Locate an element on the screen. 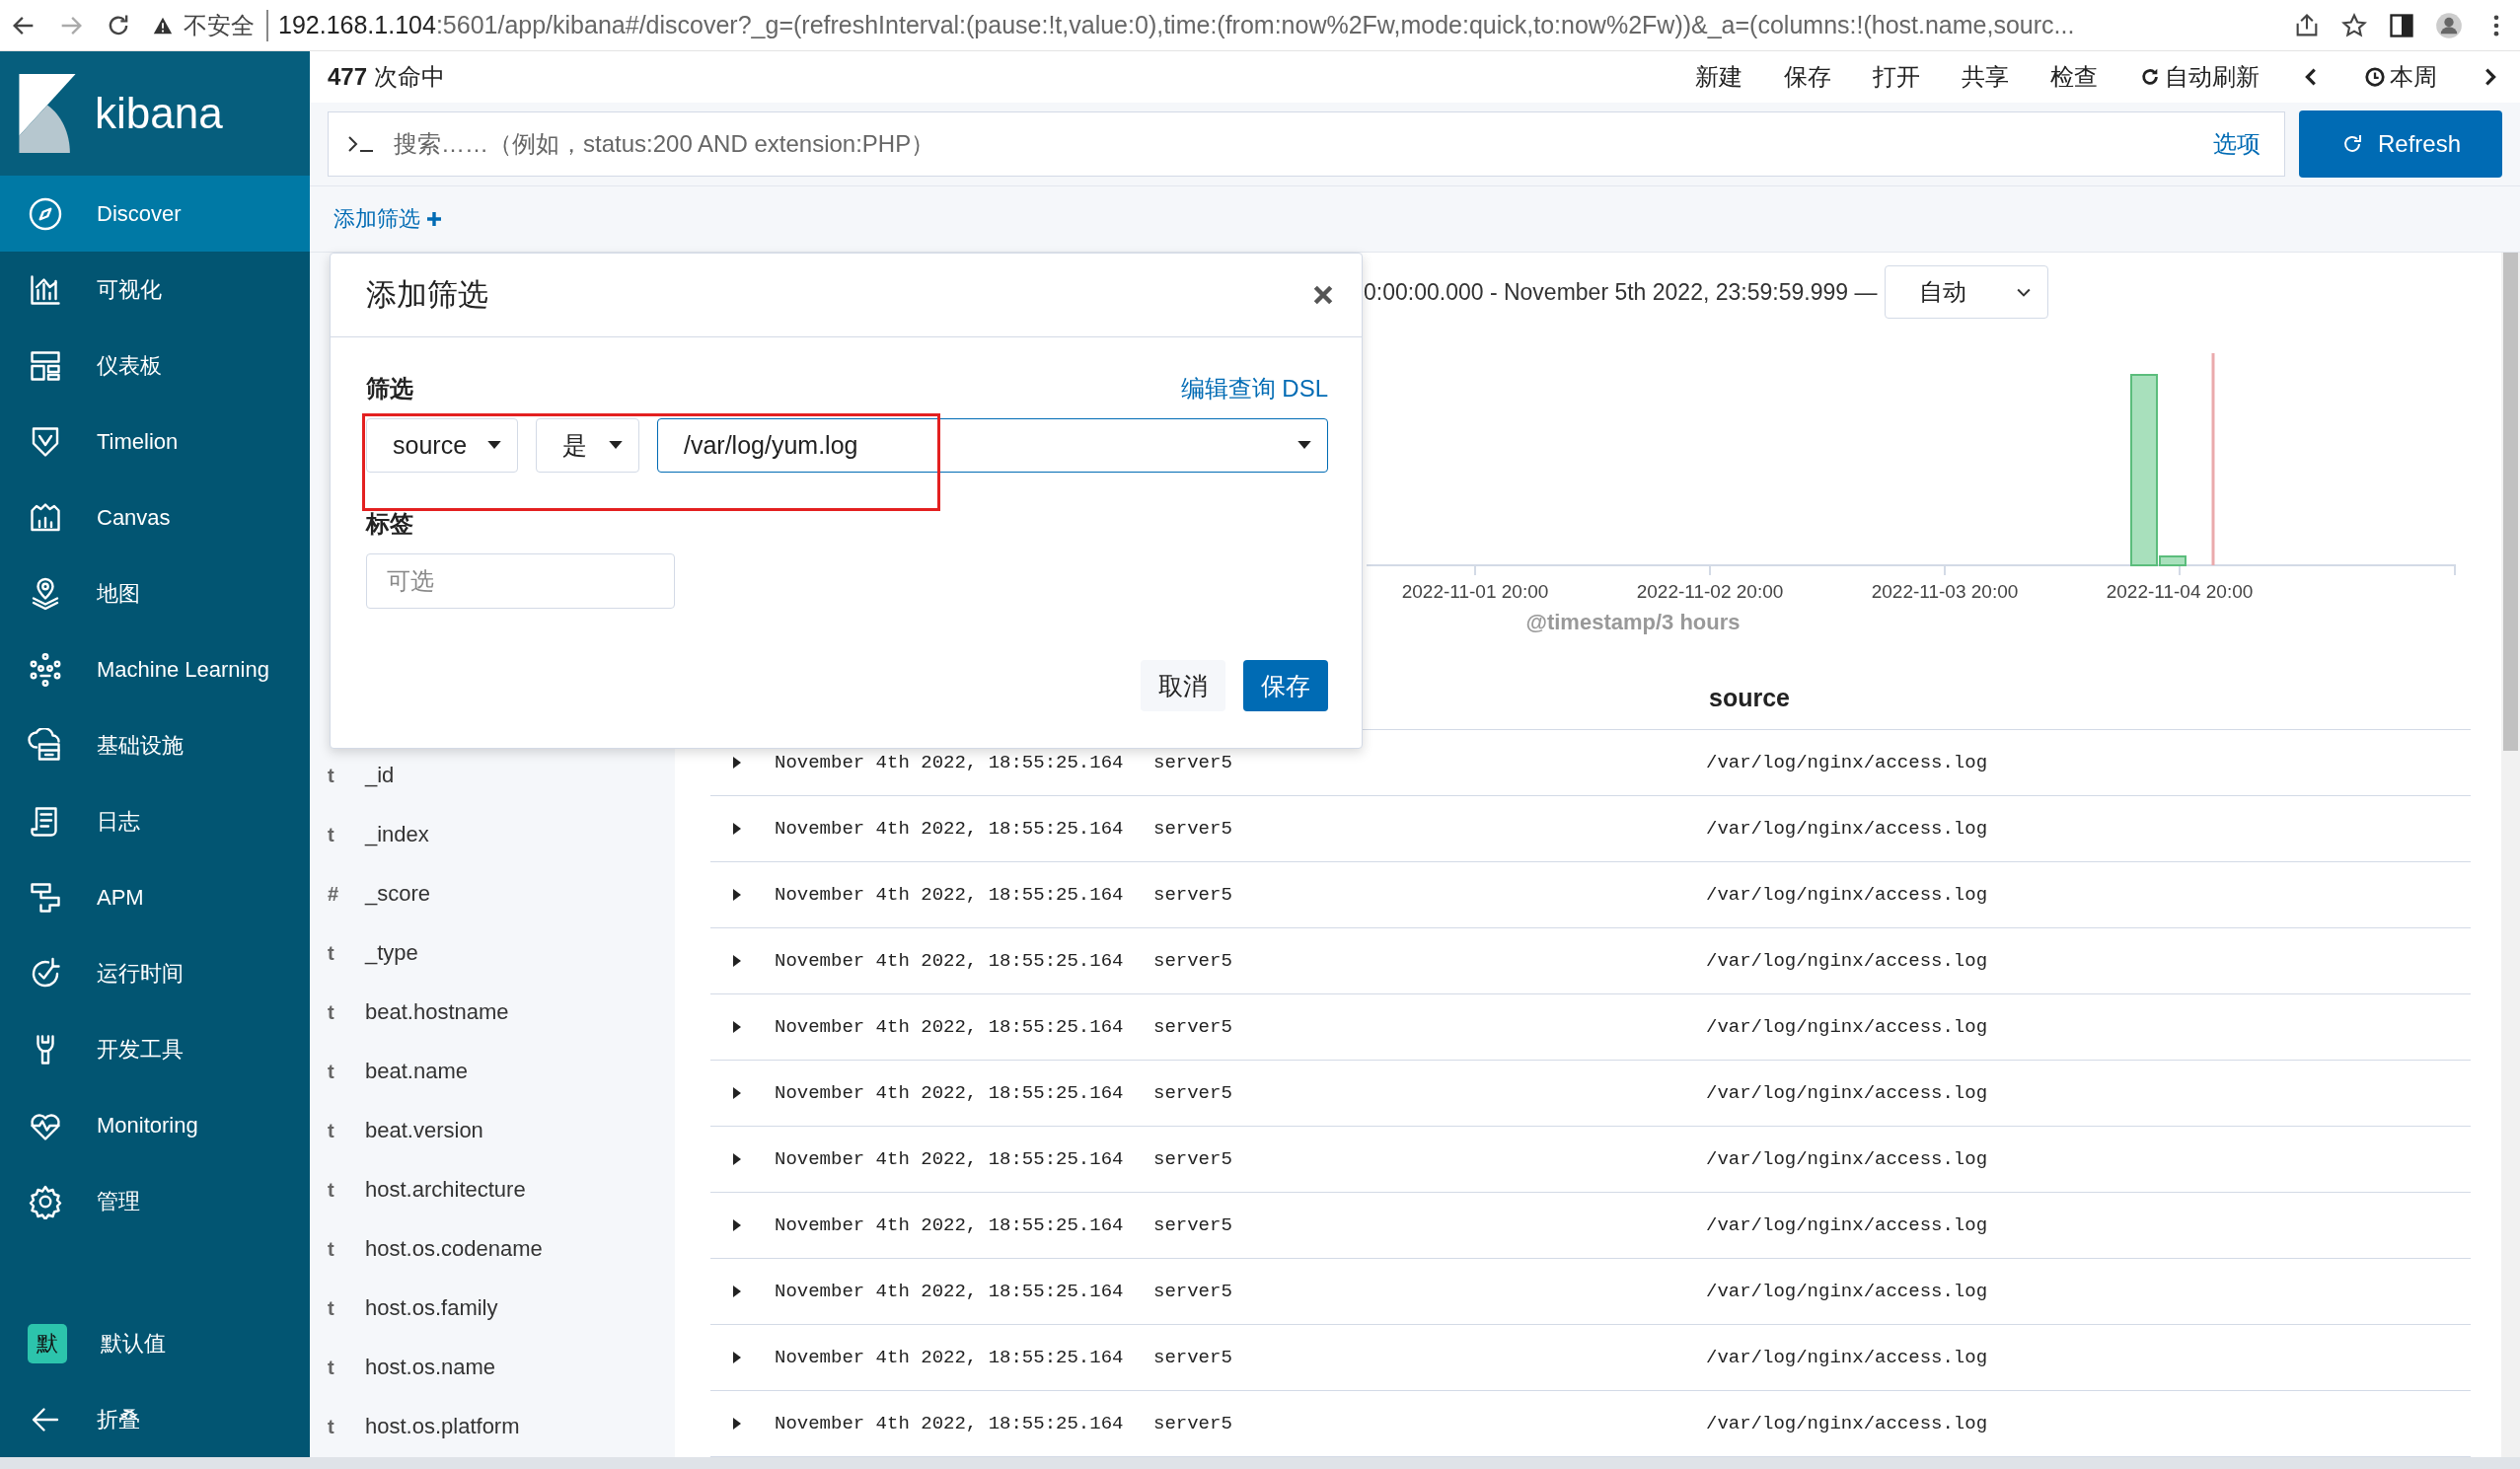  logo-text: kibana is located at coordinates (159, 113).